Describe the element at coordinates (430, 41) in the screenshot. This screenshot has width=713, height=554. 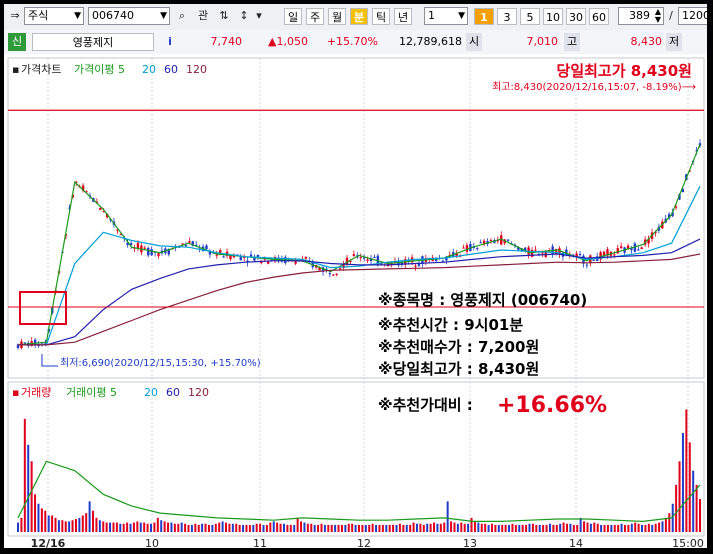
I see `volume-value: 12,789,618` at that location.